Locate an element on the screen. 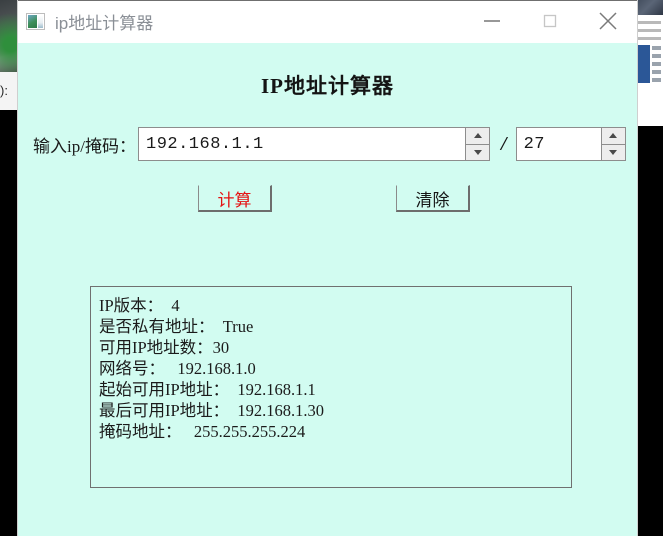 The height and width of the screenshot is (536, 663). background-panel-dots is located at coordinates (656, 64).